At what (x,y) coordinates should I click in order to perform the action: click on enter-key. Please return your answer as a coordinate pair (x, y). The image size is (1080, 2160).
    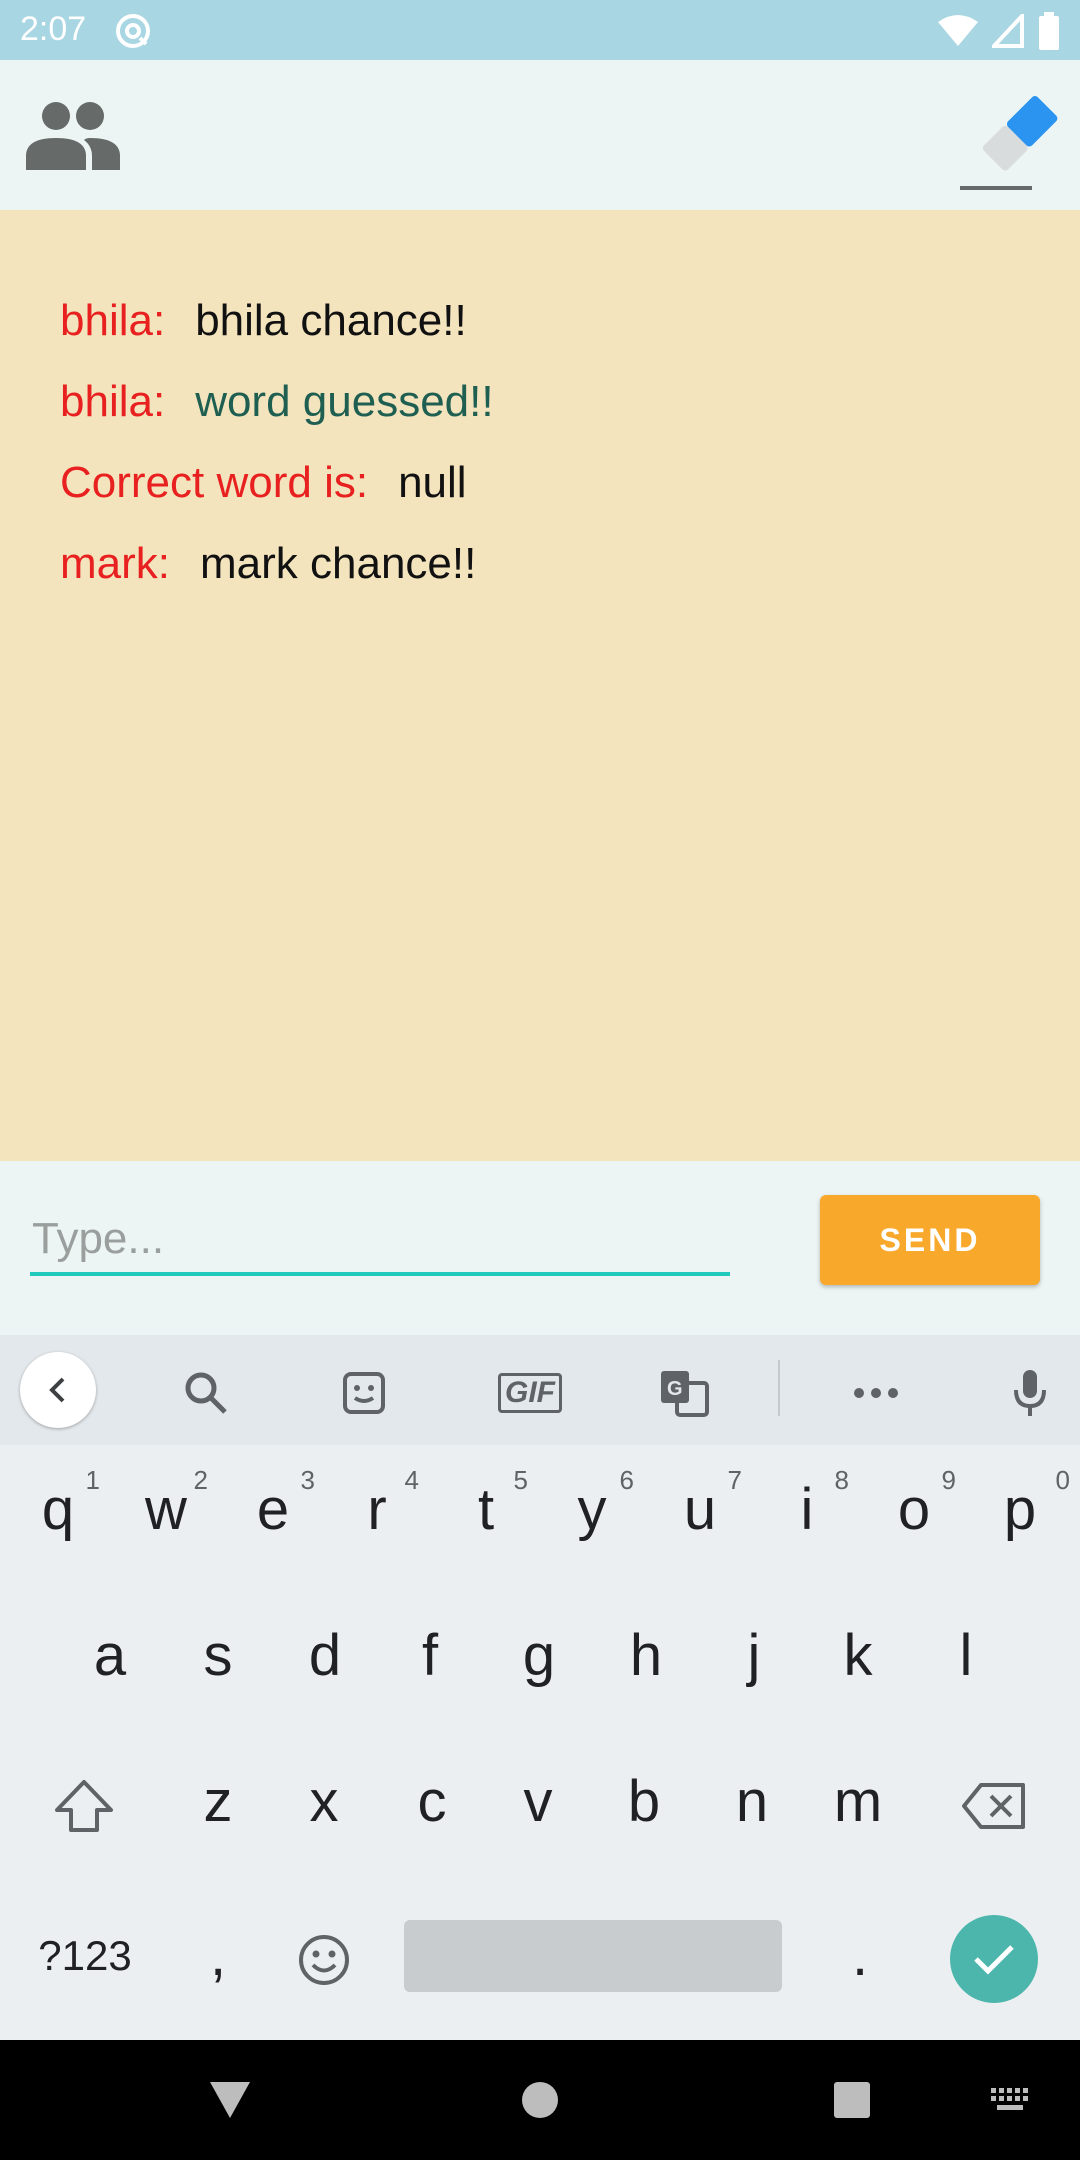
    Looking at the image, I should click on (994, 1959).